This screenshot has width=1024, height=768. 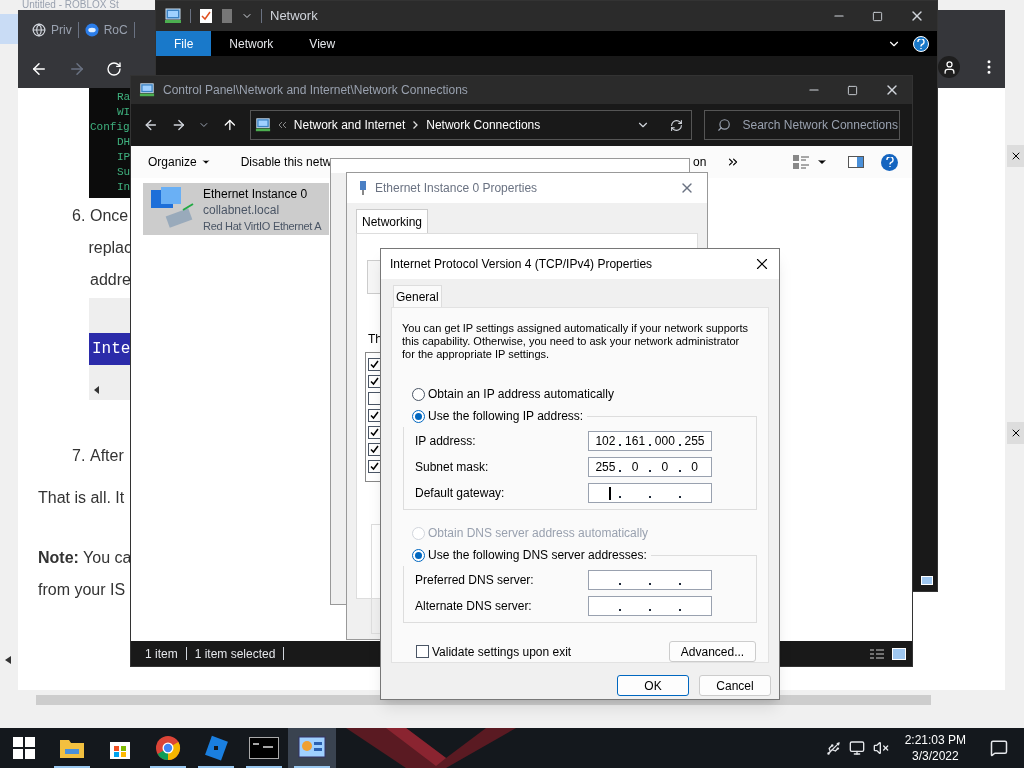 What do you see at coordinates (82, 590) in the screenshot?
I see `paragraph-text: from your IS` at bounding box center [82, 590].